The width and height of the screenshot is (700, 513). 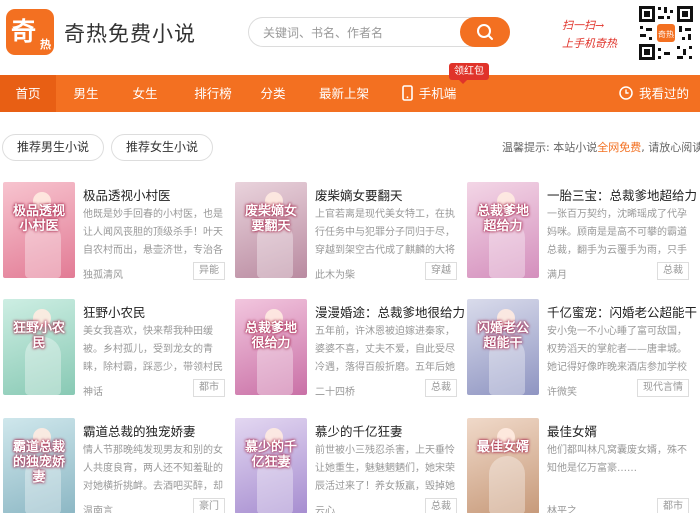 What do you see at coordinates (390, 430) in the screenshot?
I see `book-title: 慕少的千亿狂妻` at bounding box center [390, 430].